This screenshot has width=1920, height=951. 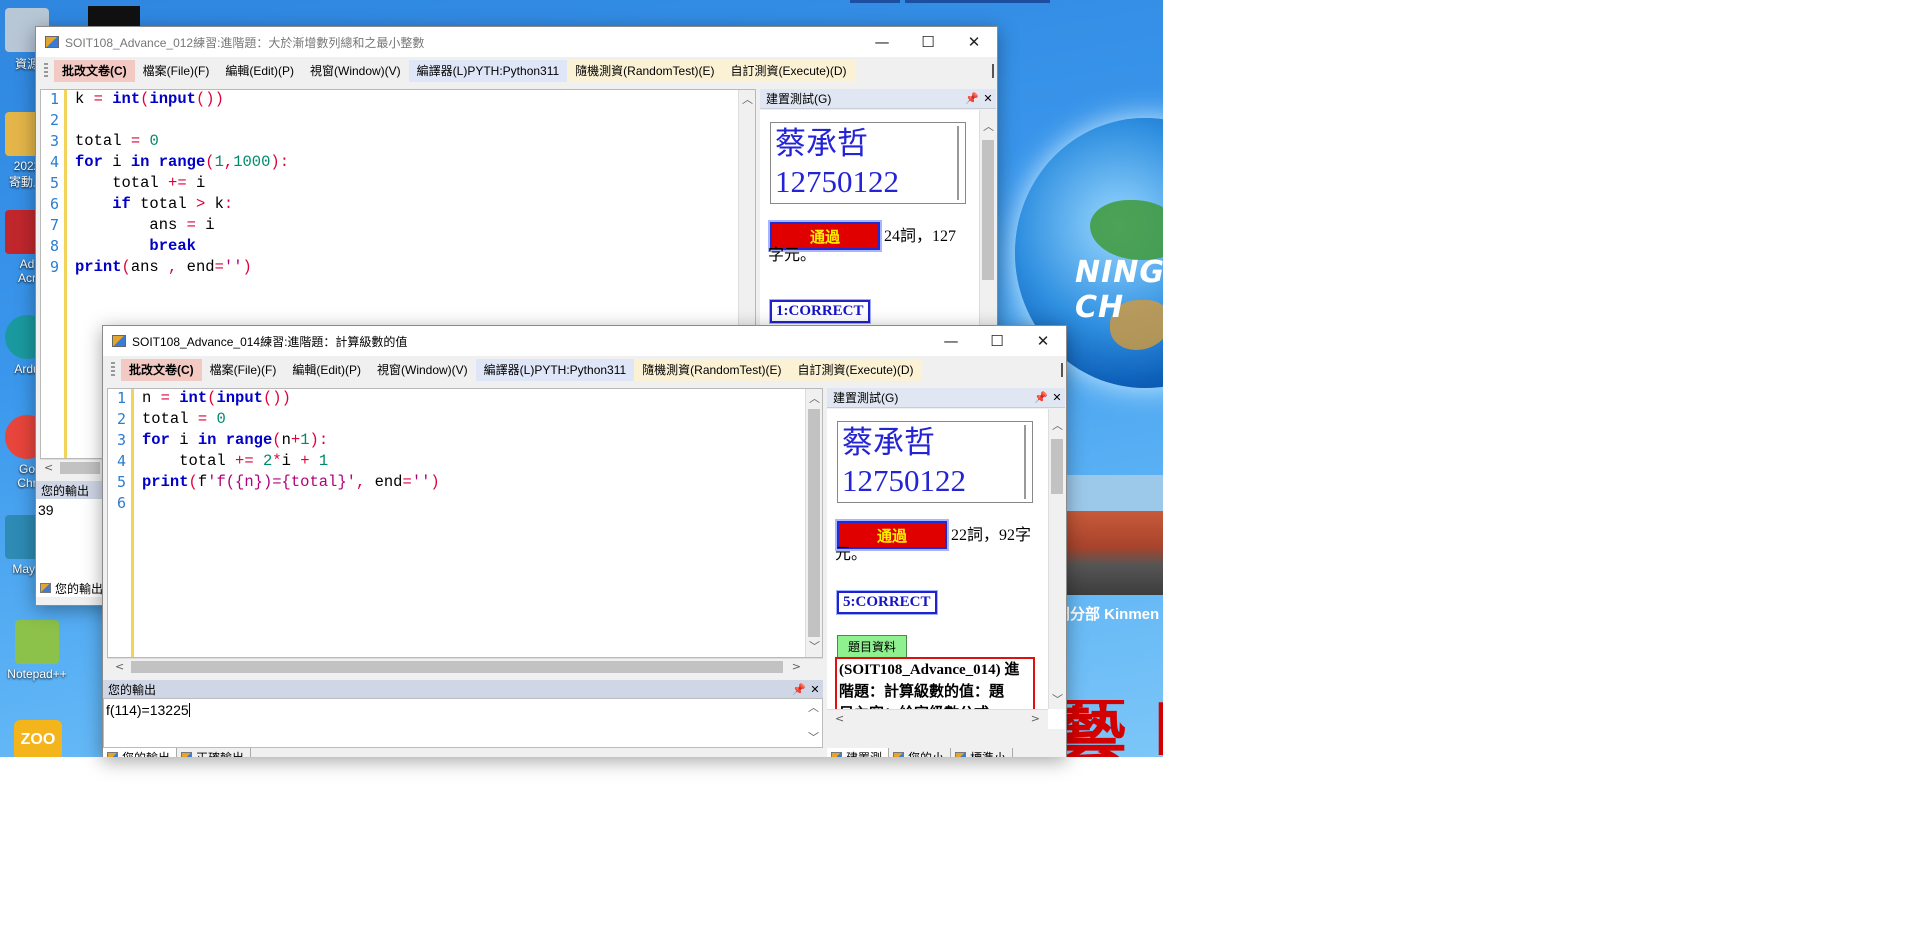 What do you see at coordinates (54, 246) in the screenshot?
I see `line-number: 8` at bounding box center [54, 246].